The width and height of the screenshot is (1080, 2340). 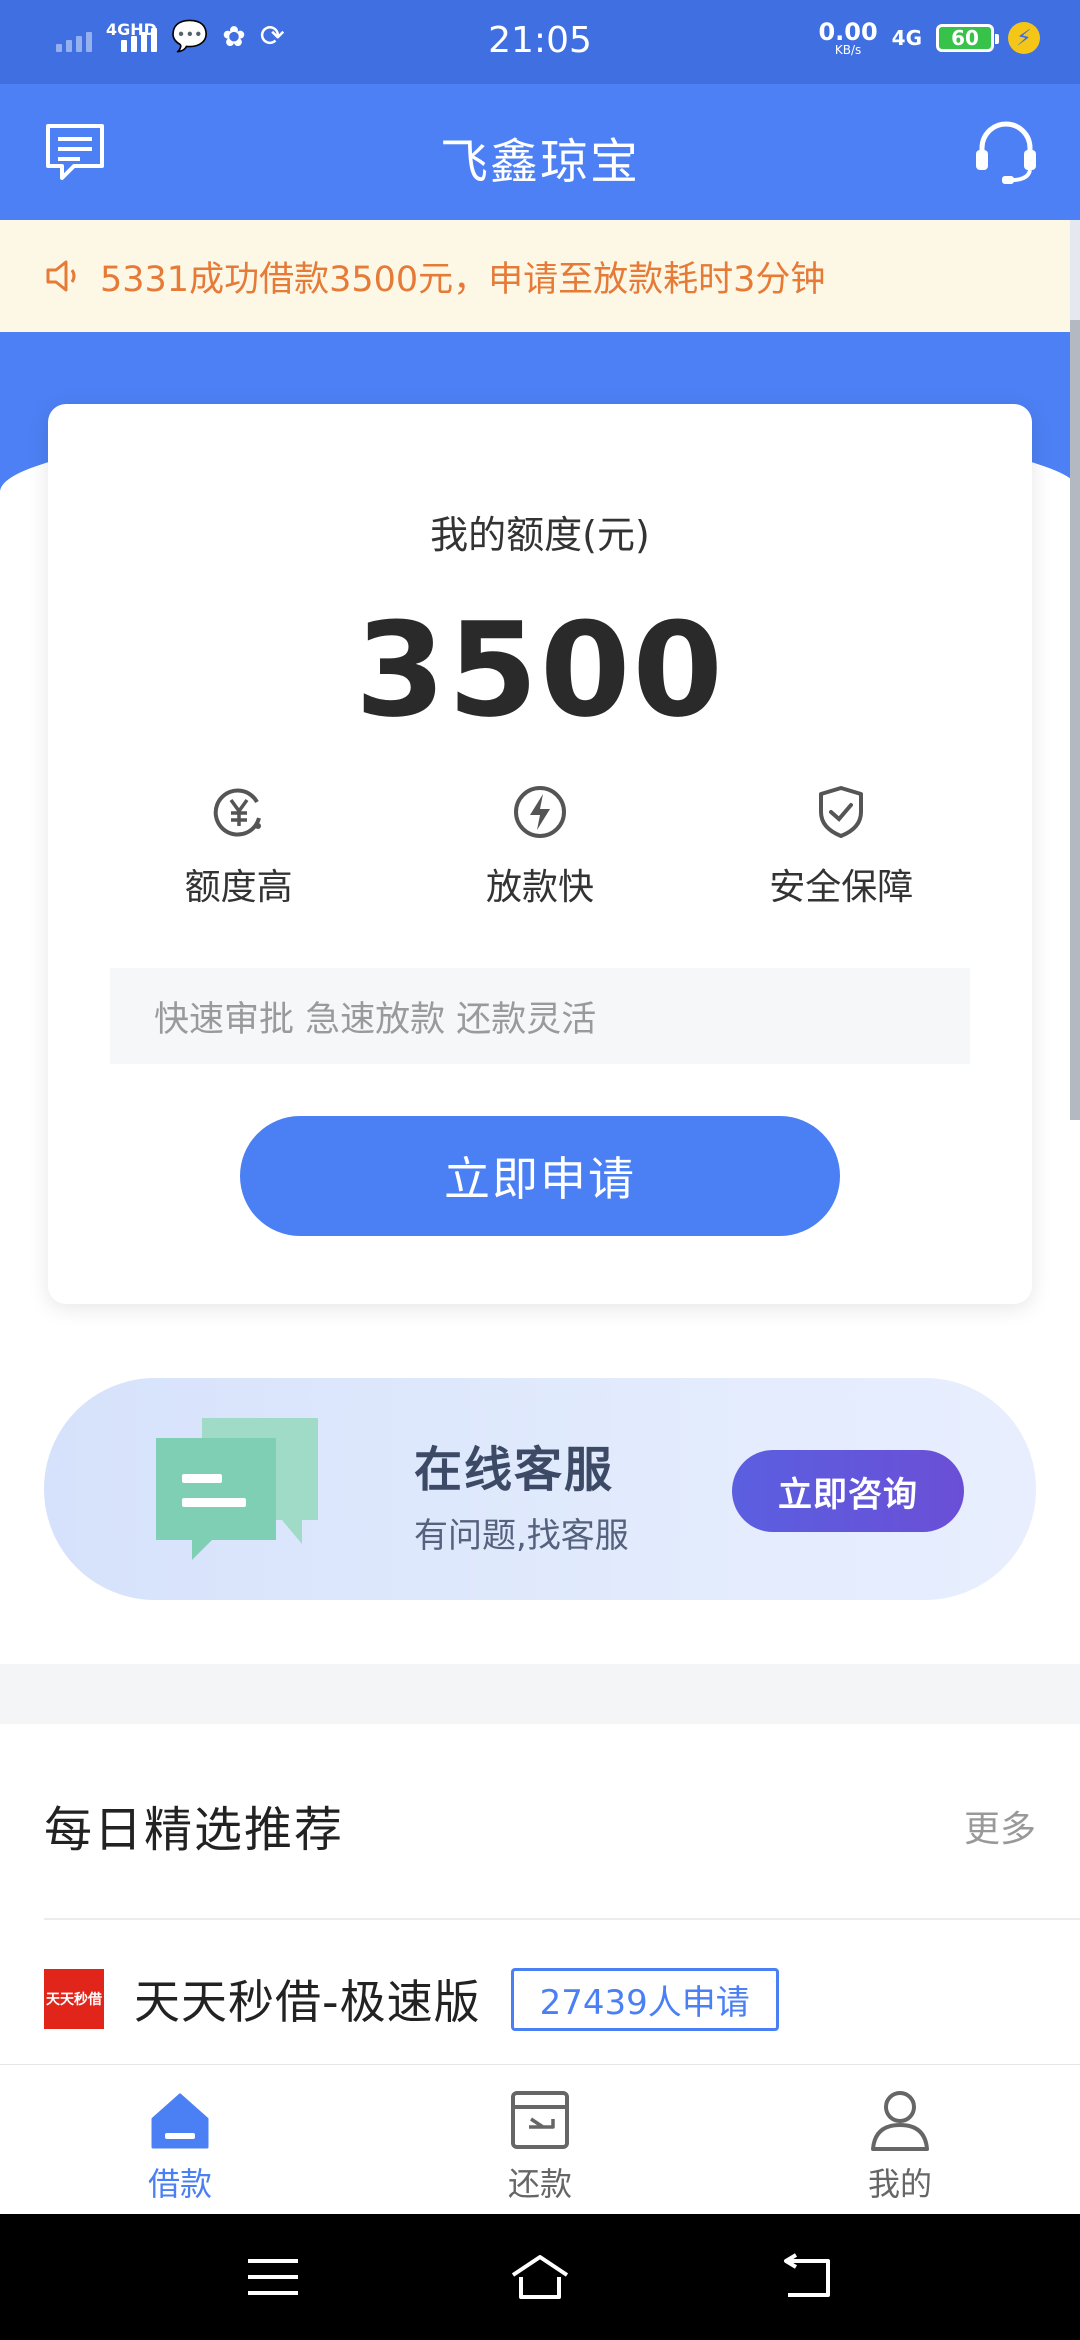 I want to click on lightning-icon, so click(x=539, y=812).